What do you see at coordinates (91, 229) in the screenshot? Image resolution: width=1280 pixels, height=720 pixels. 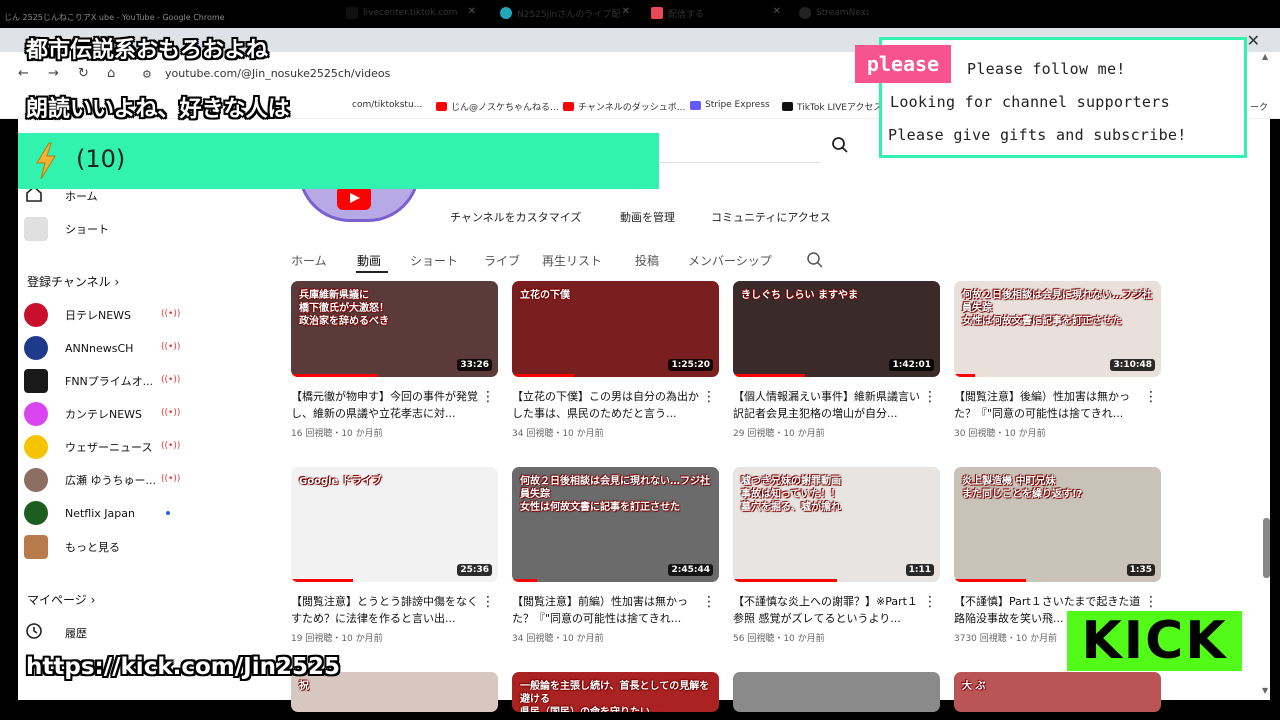 I see `sidebar-item-shorts: ショート` at bounding box center [91, 229].